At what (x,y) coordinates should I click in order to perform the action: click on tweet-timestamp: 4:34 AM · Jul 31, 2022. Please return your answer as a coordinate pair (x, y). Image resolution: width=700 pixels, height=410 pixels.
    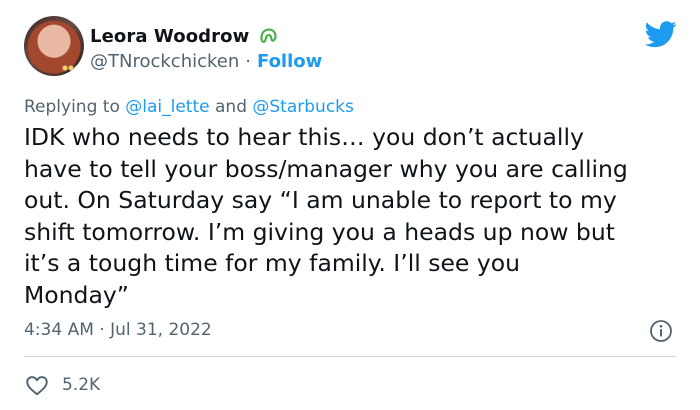
    Looking at the image, I should click on (118, 330).